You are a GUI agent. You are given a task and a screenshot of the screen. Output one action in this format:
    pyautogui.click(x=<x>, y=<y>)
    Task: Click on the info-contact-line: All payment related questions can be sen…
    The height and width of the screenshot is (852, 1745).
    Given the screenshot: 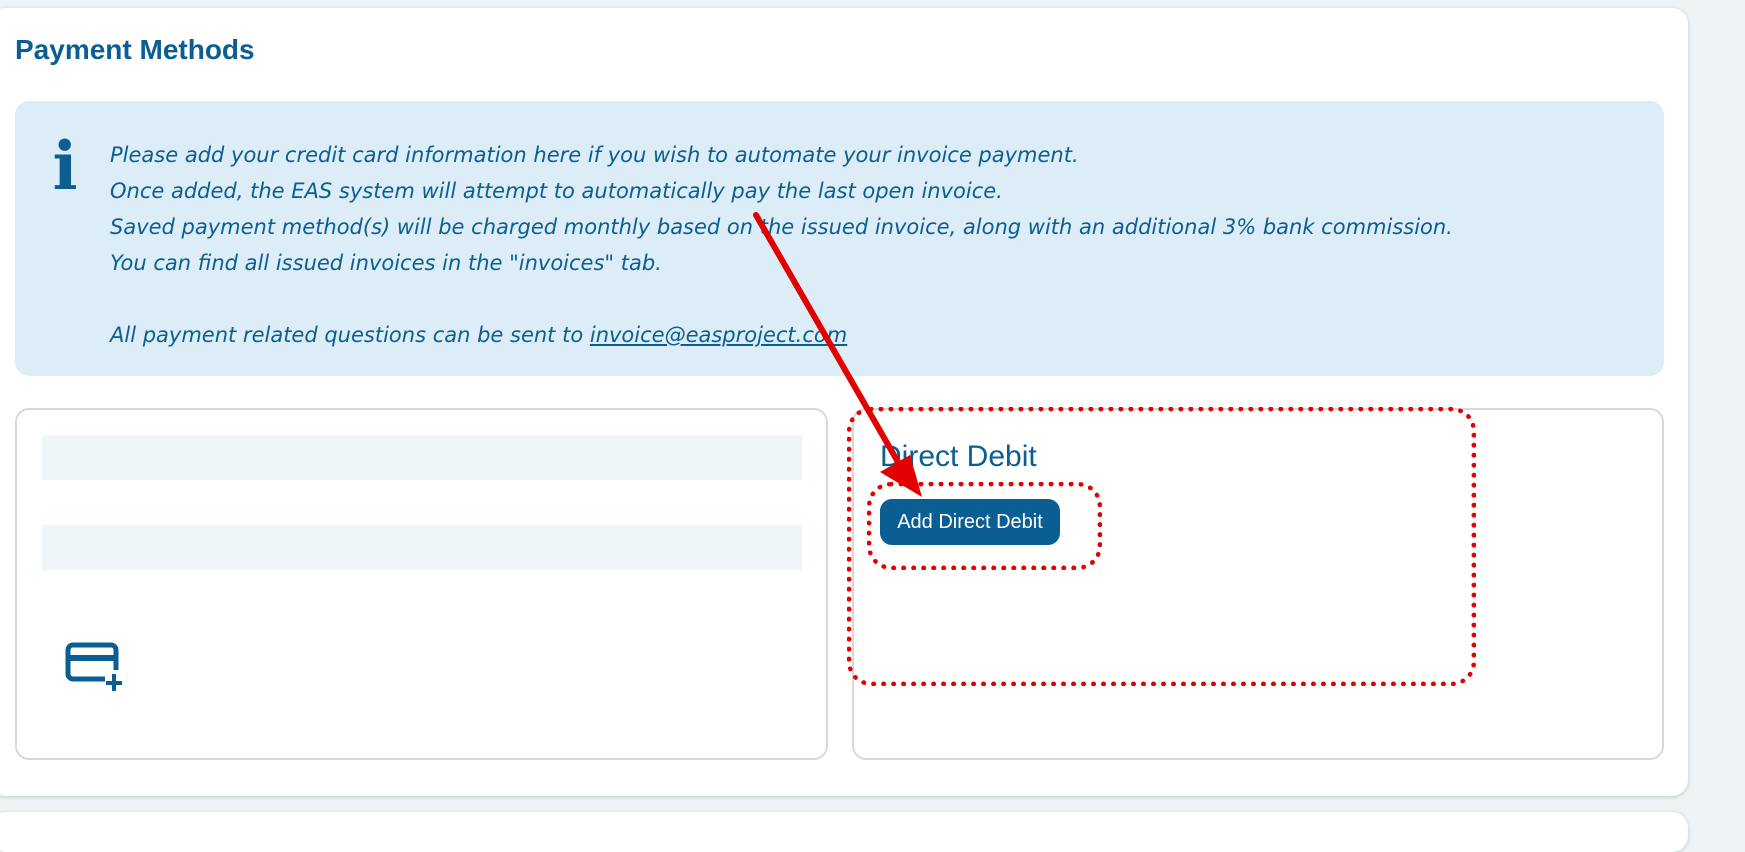 What is the action you would take?
    pyautogui.click(x=781, y=335)
    